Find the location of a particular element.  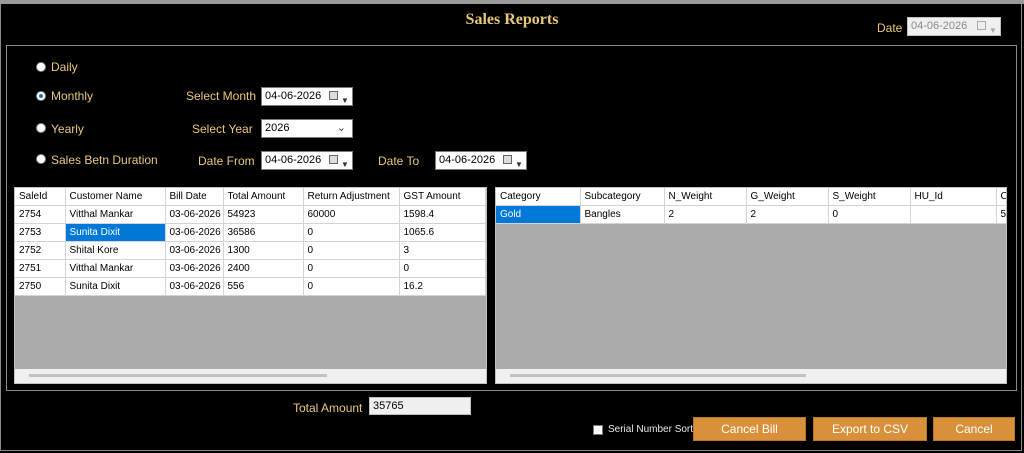

table-cell: 60000 is located at coordinates (351, 214).